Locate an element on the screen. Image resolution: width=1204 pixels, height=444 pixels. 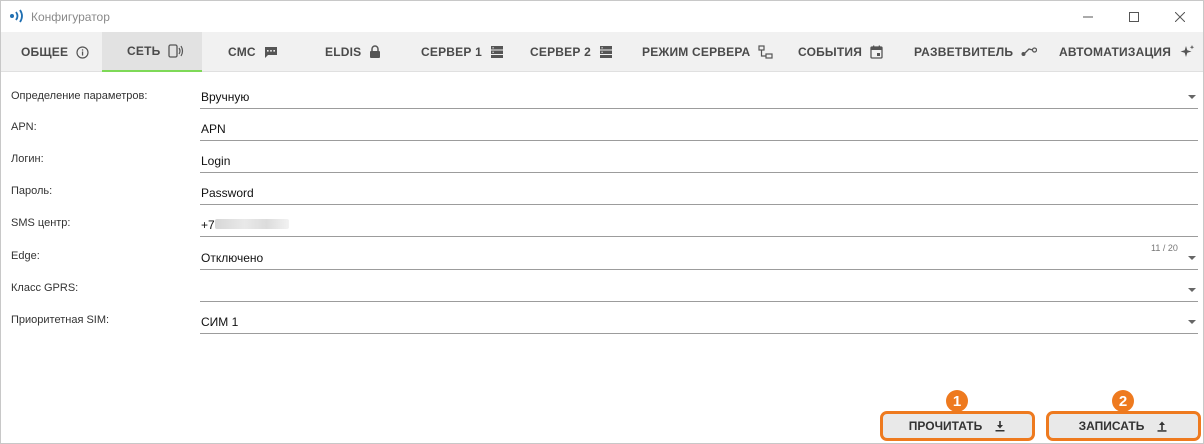
maximize-icon is located at coordinates (1134, 16).